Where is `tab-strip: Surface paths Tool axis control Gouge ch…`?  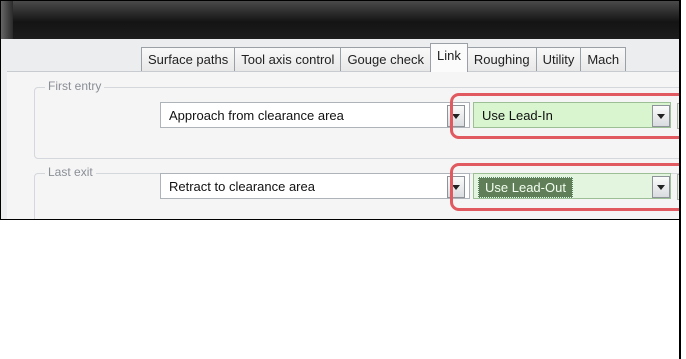 tab-strip: Surface paths Tool axis control Gouge ch… is located at coordinates (384, 57).